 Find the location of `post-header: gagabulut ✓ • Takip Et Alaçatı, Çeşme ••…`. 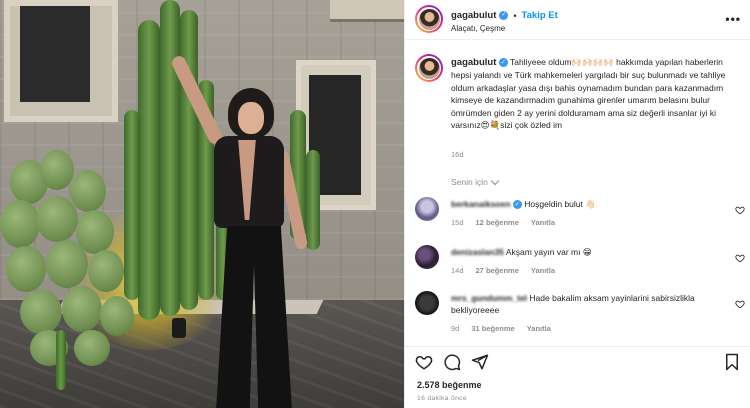

post-header: gagabulut ✓ • Takip Et Alaçatı, Çeşme ••… is located at coordinates (577, 20).